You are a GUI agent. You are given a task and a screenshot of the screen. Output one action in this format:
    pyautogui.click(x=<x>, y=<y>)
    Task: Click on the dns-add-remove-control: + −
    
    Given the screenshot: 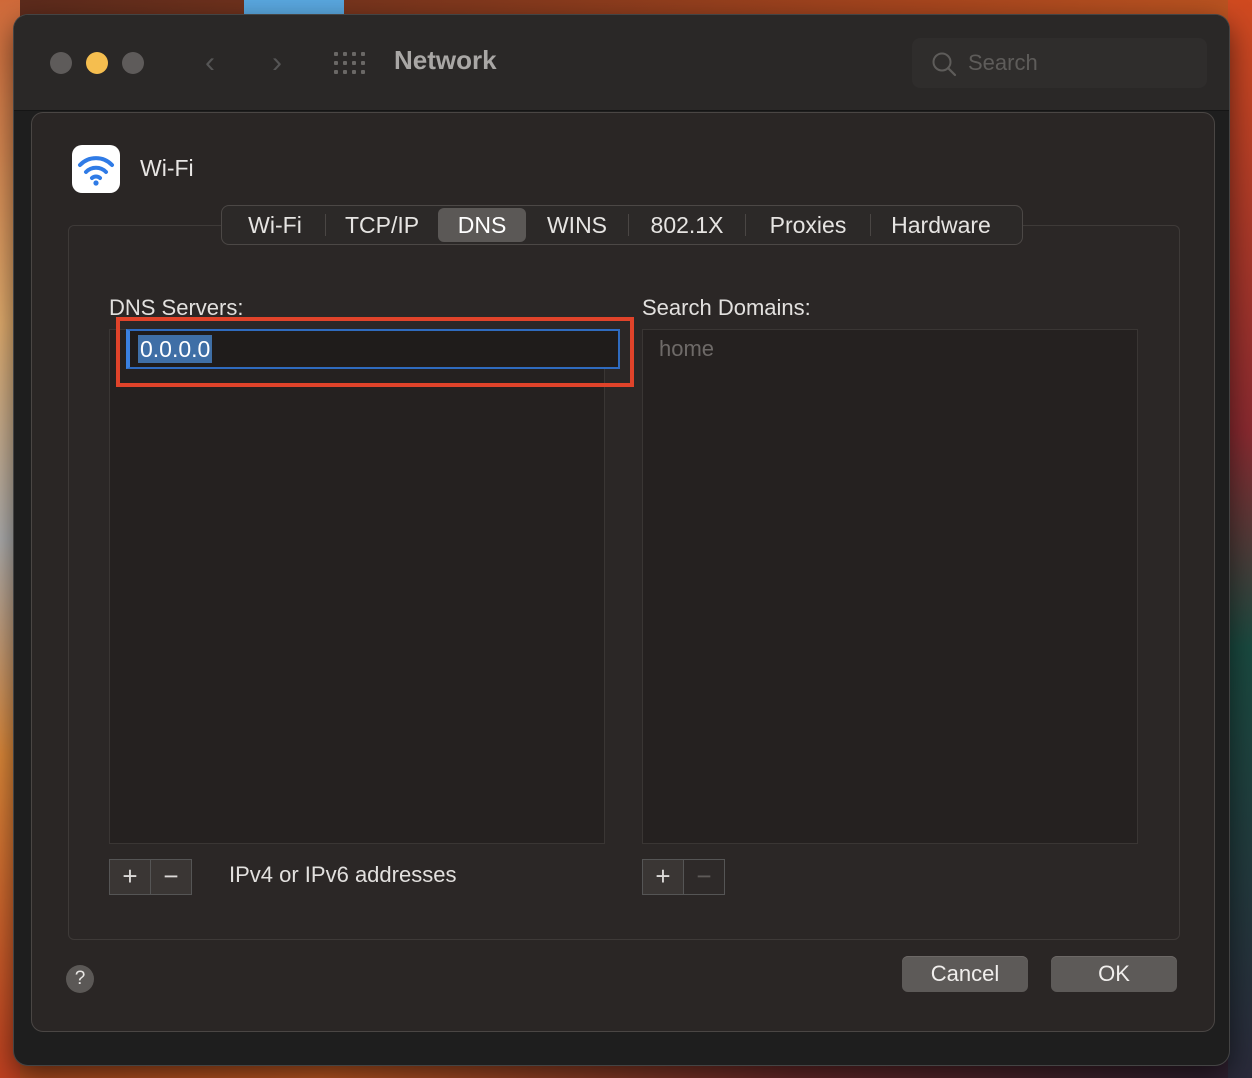 What is the action you would take?
    pyautogui.click(x=150, y=877)
    